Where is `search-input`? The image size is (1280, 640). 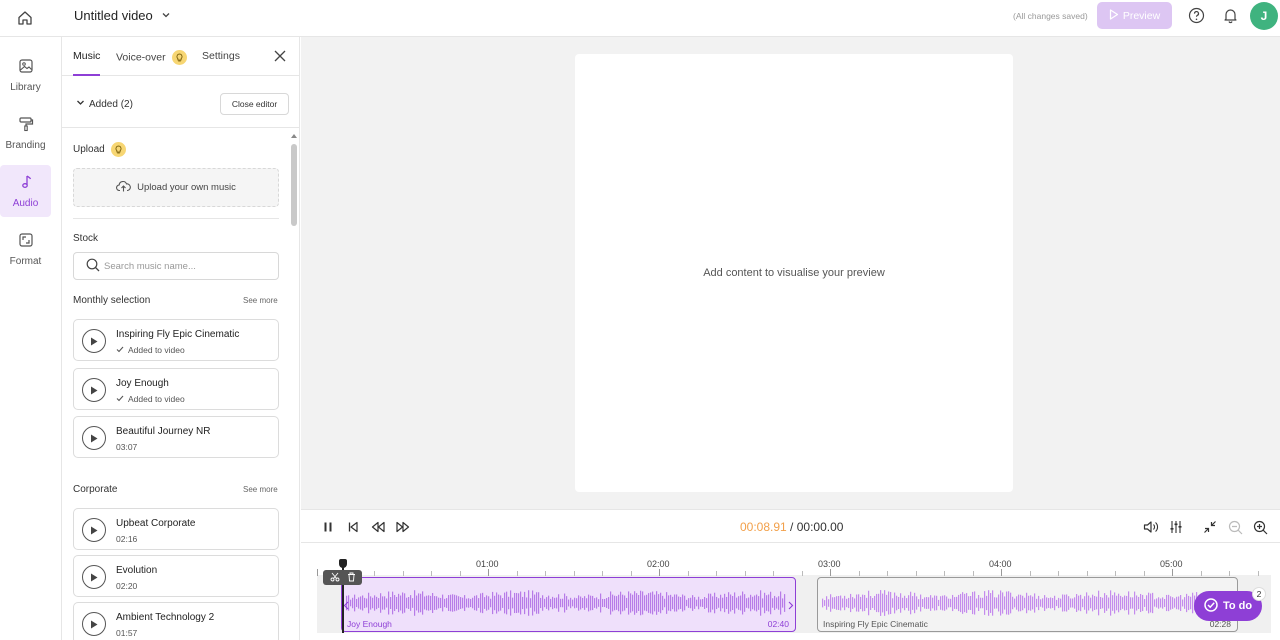
search-input is located at coordinates (189, 266).